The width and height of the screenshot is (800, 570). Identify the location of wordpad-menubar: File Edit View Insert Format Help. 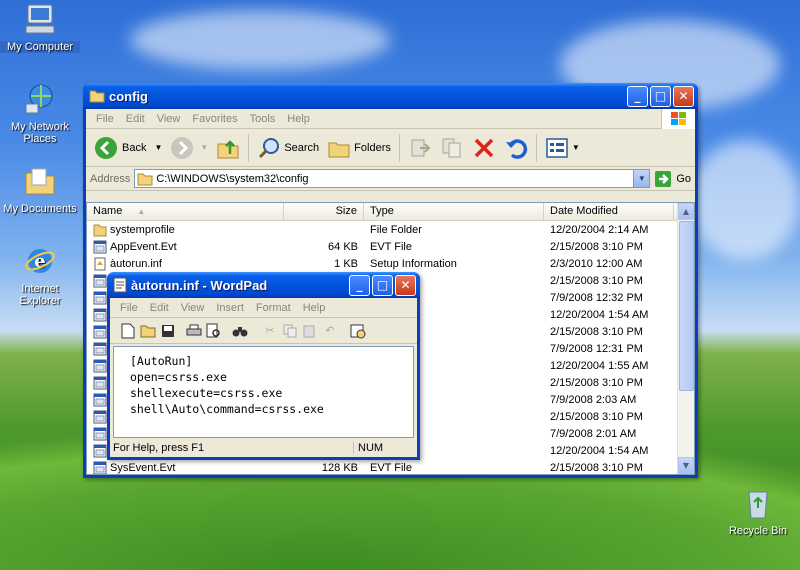
(263, 308).